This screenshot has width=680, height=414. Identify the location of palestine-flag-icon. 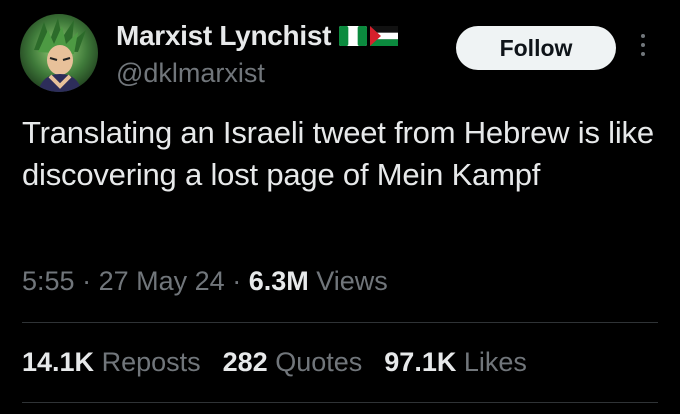
(384, 36).